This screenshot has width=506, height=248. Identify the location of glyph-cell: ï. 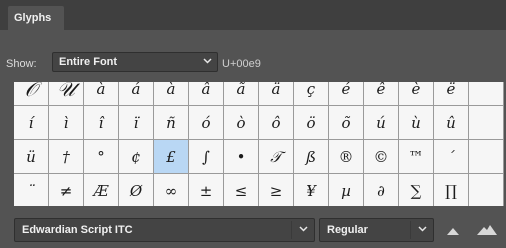
(136, 123).